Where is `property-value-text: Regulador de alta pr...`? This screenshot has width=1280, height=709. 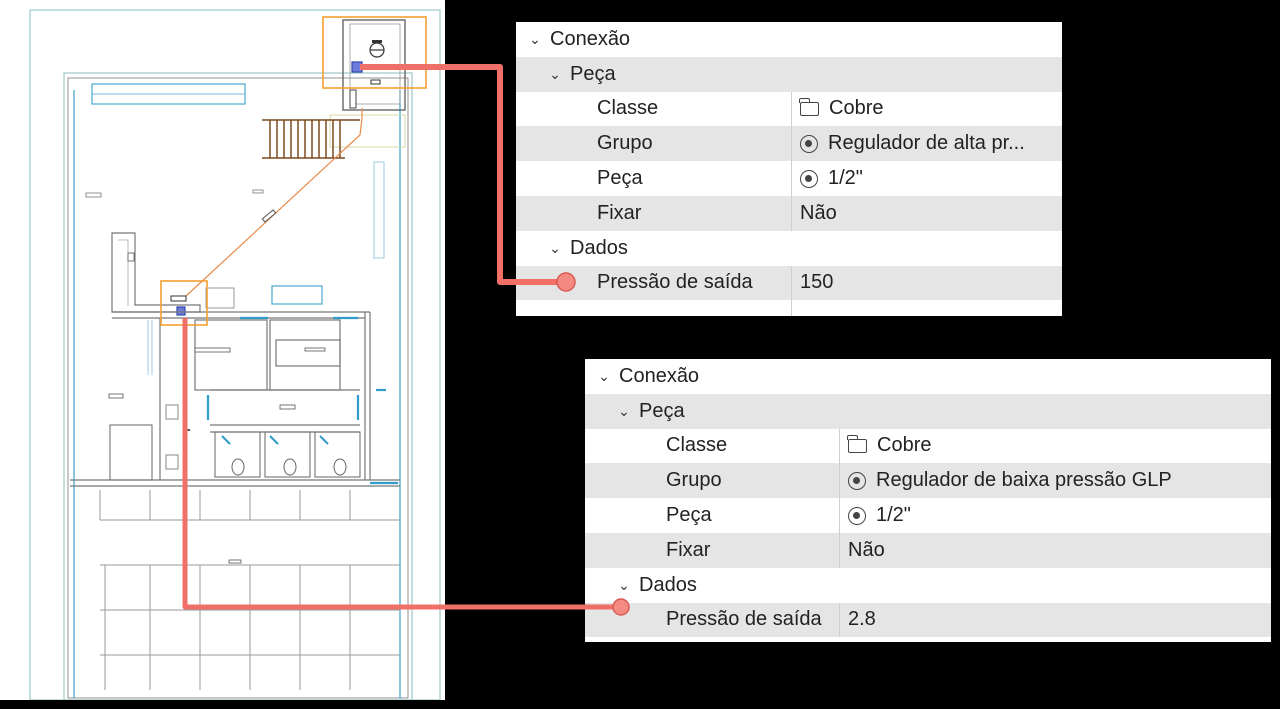 property-value-text: Regulador de alta pr... is located at coordinates (926, 143).